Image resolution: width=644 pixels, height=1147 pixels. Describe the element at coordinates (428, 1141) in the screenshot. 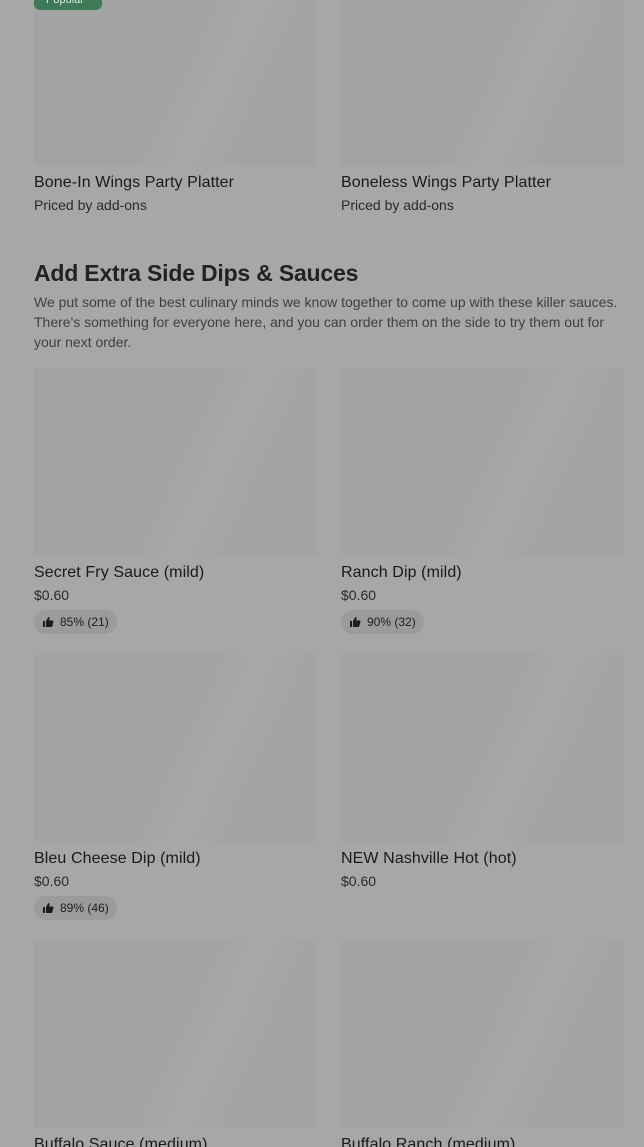

I see `item-title: Buffalo Ranch (medium)` at that location.